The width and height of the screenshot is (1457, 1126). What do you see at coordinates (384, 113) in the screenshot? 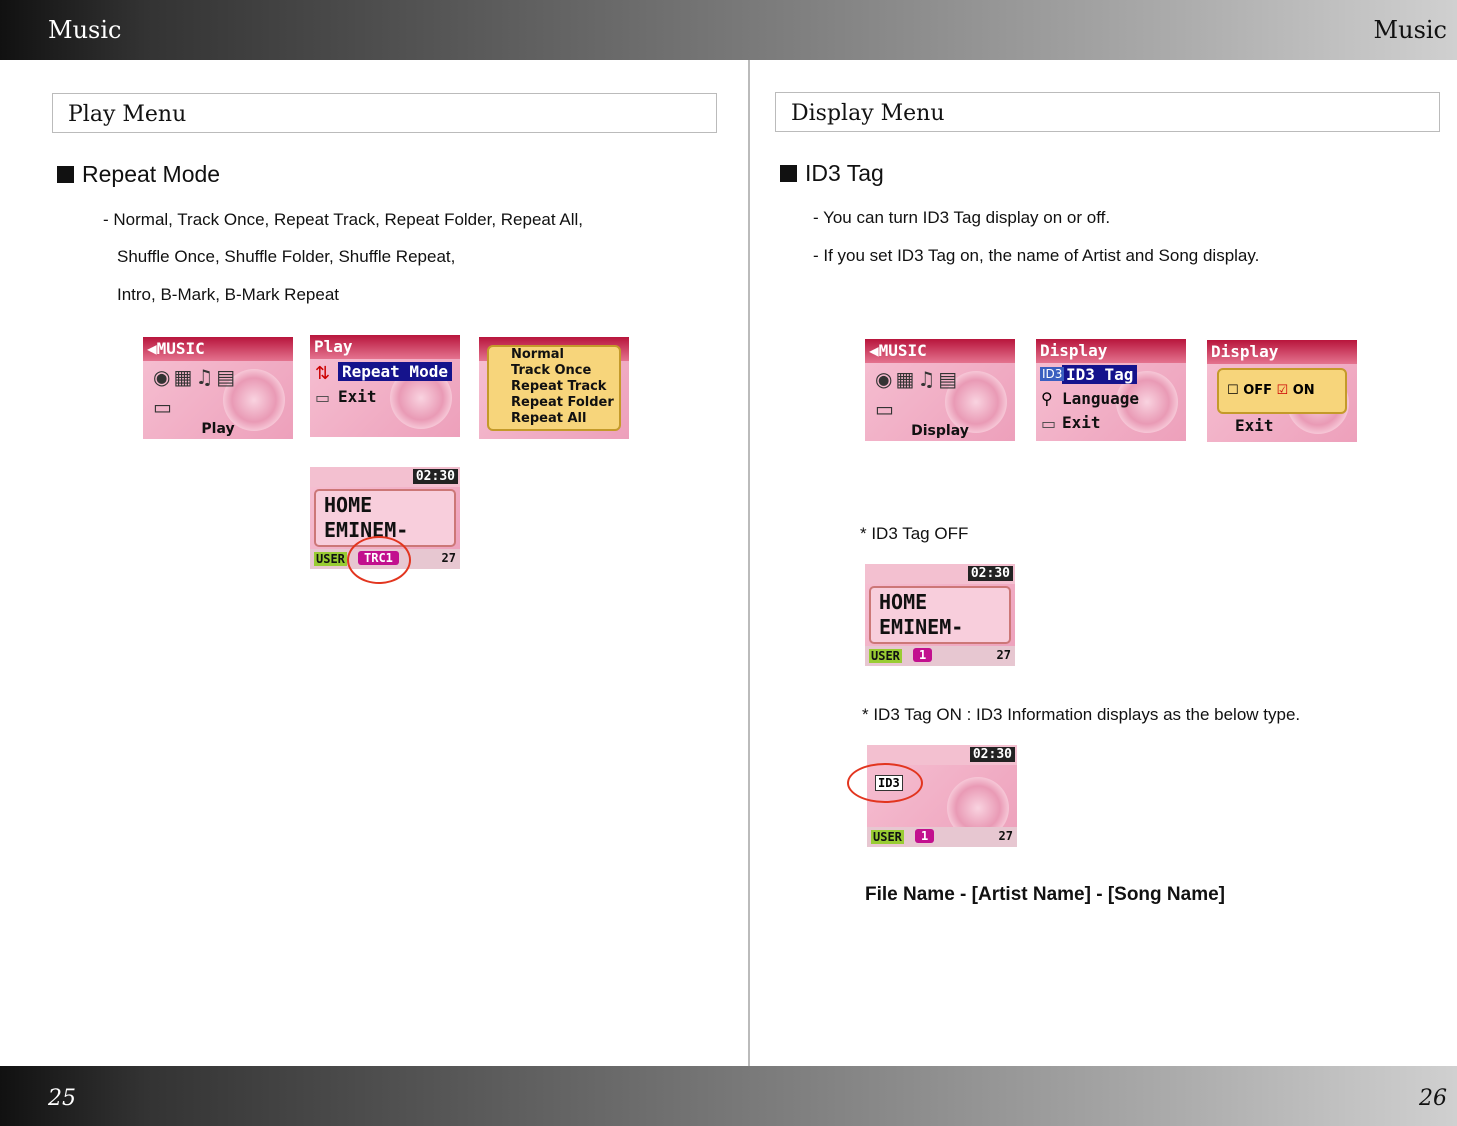
I see `section-box-play-menu: Play Menu` at bounding box center [384, 113].